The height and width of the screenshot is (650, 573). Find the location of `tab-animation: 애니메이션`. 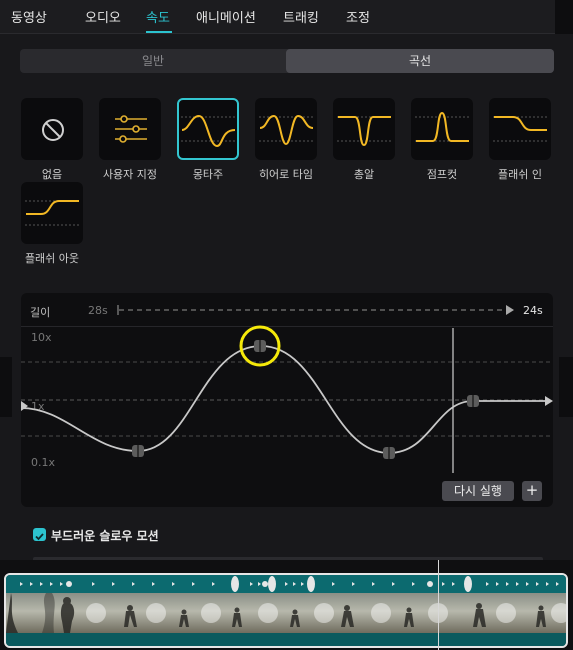

tab-animation: 애니메이션 is located at coordinates (226, 16).